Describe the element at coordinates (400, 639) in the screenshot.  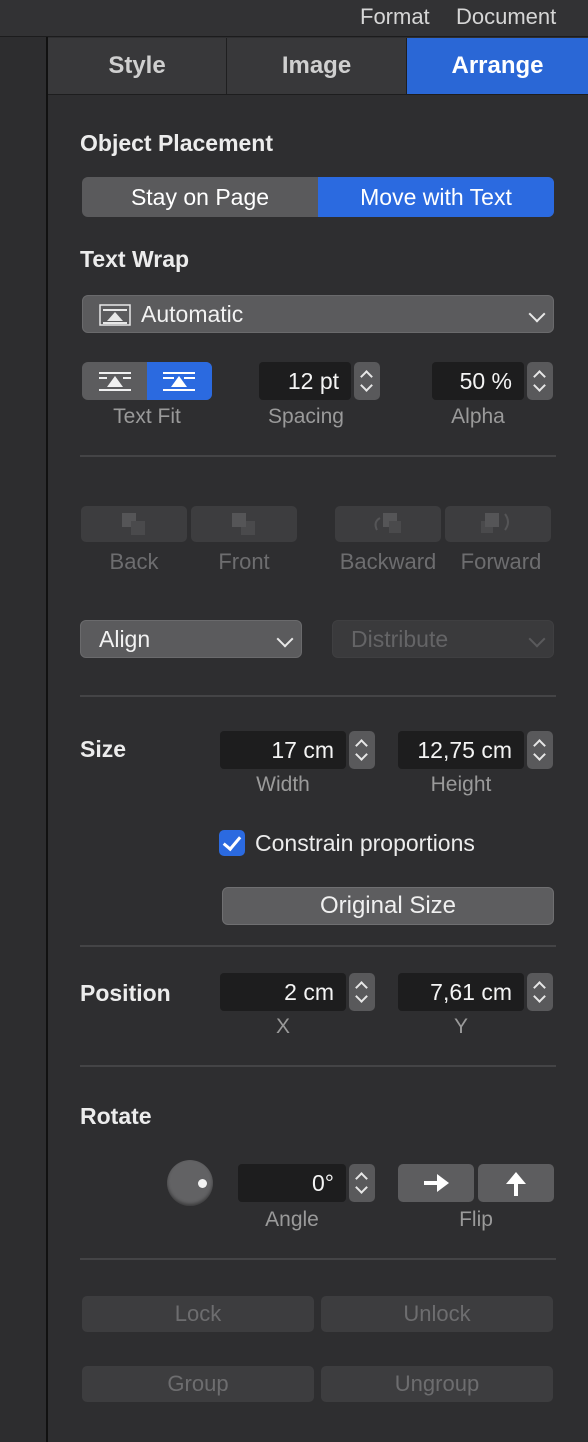
I see `distribute-label: Distribute` at that location.